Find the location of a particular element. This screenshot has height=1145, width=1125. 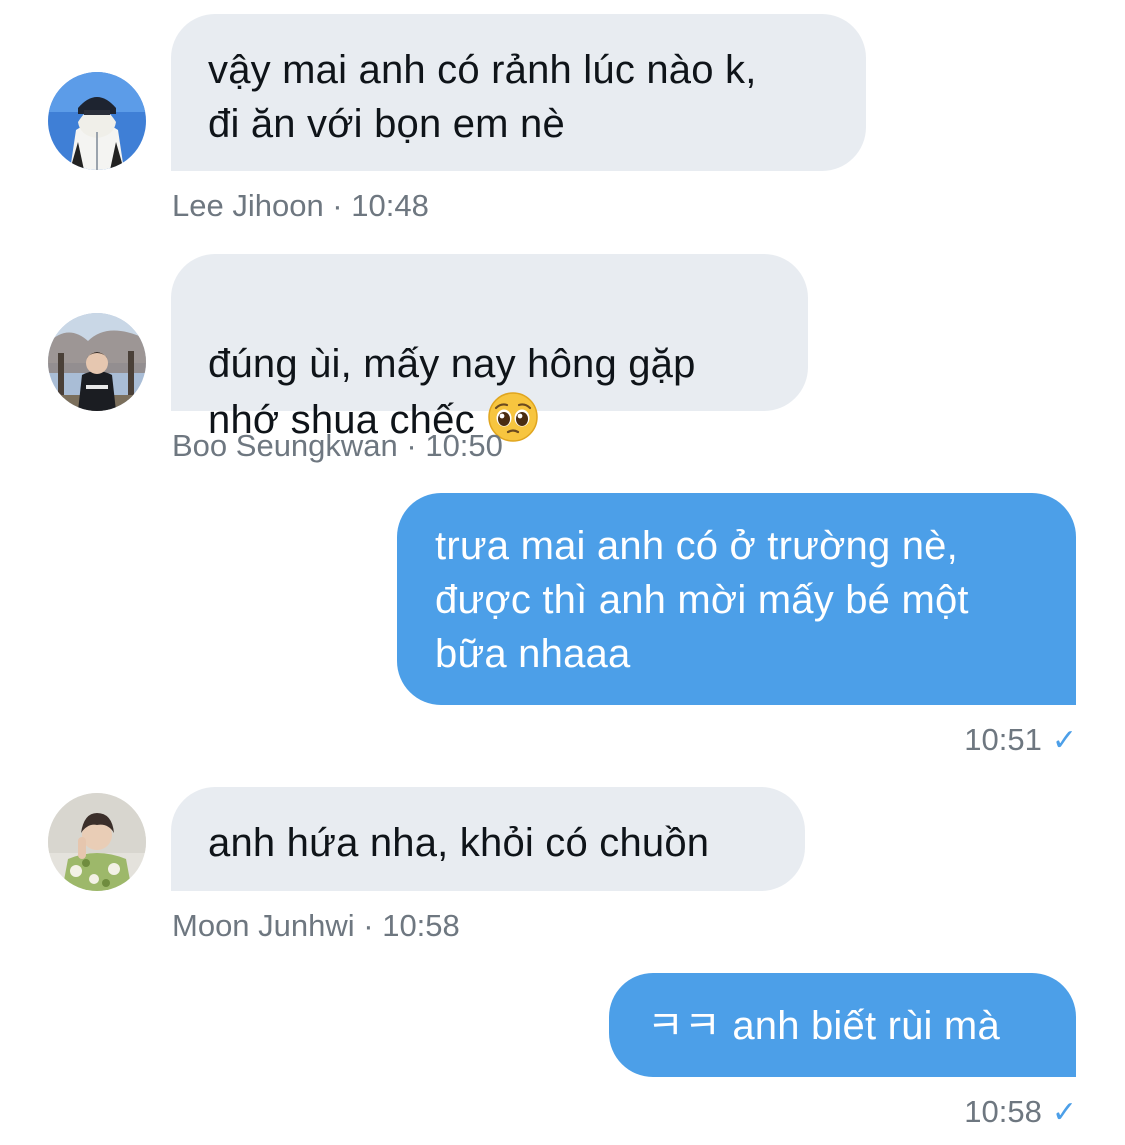

message-bubble-incoming: anh hứa nha, khỏi có chuồn is located at coordinates (488, 839).